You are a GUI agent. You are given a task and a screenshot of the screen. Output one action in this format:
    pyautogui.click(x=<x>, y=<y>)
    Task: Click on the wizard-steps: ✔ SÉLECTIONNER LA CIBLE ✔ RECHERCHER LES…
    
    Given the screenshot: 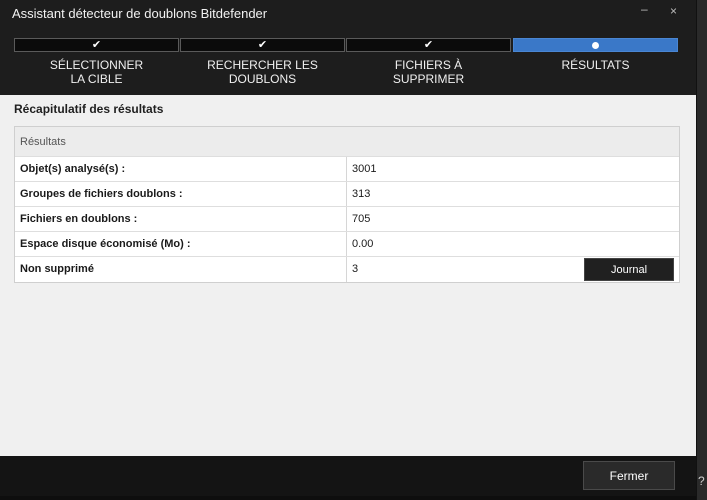 What is the action you would take?
    pyautogui.click(x=347, y=66)
    